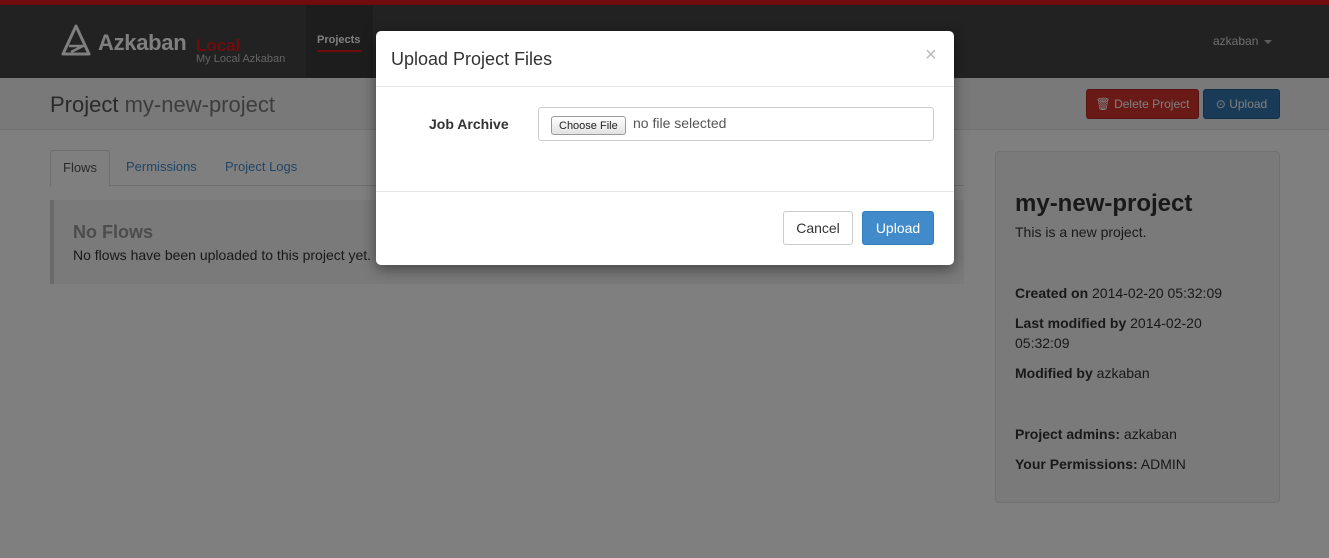  Describe the element at coordinates (588, 125) in the screenshot. I see `choose-file-button: Choose File` at that location.